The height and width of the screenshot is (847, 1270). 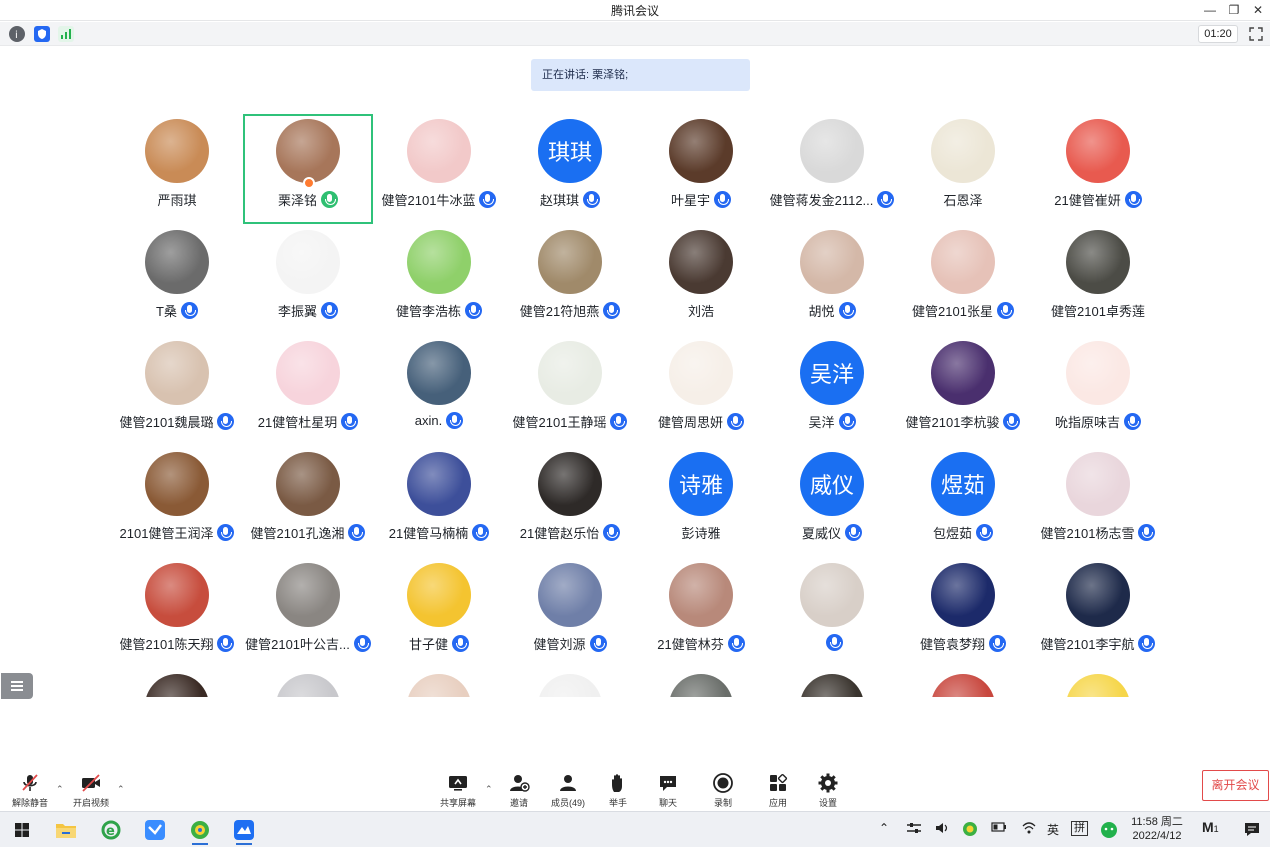 What do you see at coordinates (111, 830) in the screenshot?
I see `ie-browser-icon: e` at bounding box center [111, 830].